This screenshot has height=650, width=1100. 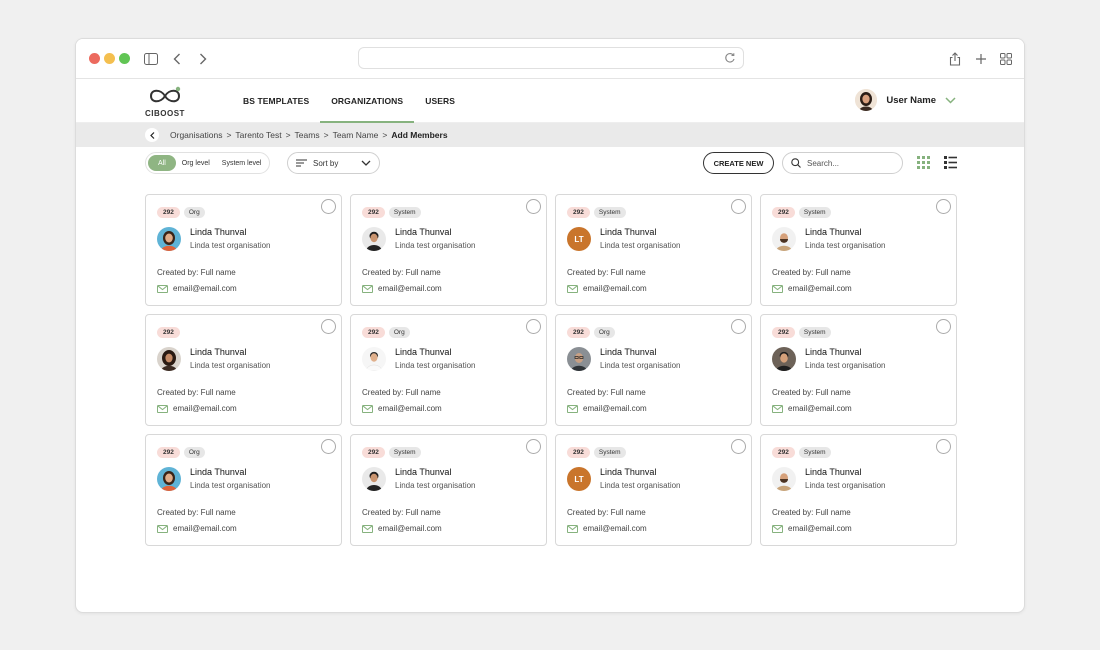 I want to click on sidebar-toggle-icon, so click(x=151, y=59).